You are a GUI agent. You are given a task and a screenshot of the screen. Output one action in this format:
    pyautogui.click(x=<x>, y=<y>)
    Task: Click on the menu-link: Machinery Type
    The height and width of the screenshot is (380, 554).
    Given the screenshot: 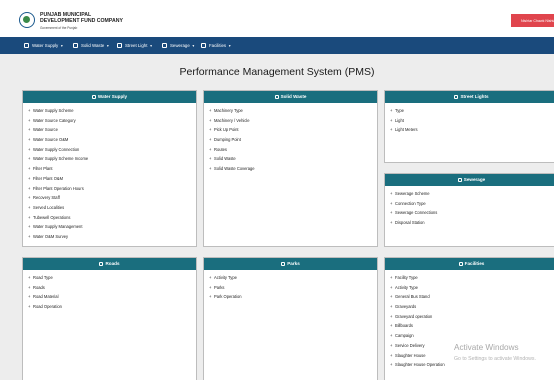 What is the action you would take?
    pyautogui.click(x=293, y=111)
    